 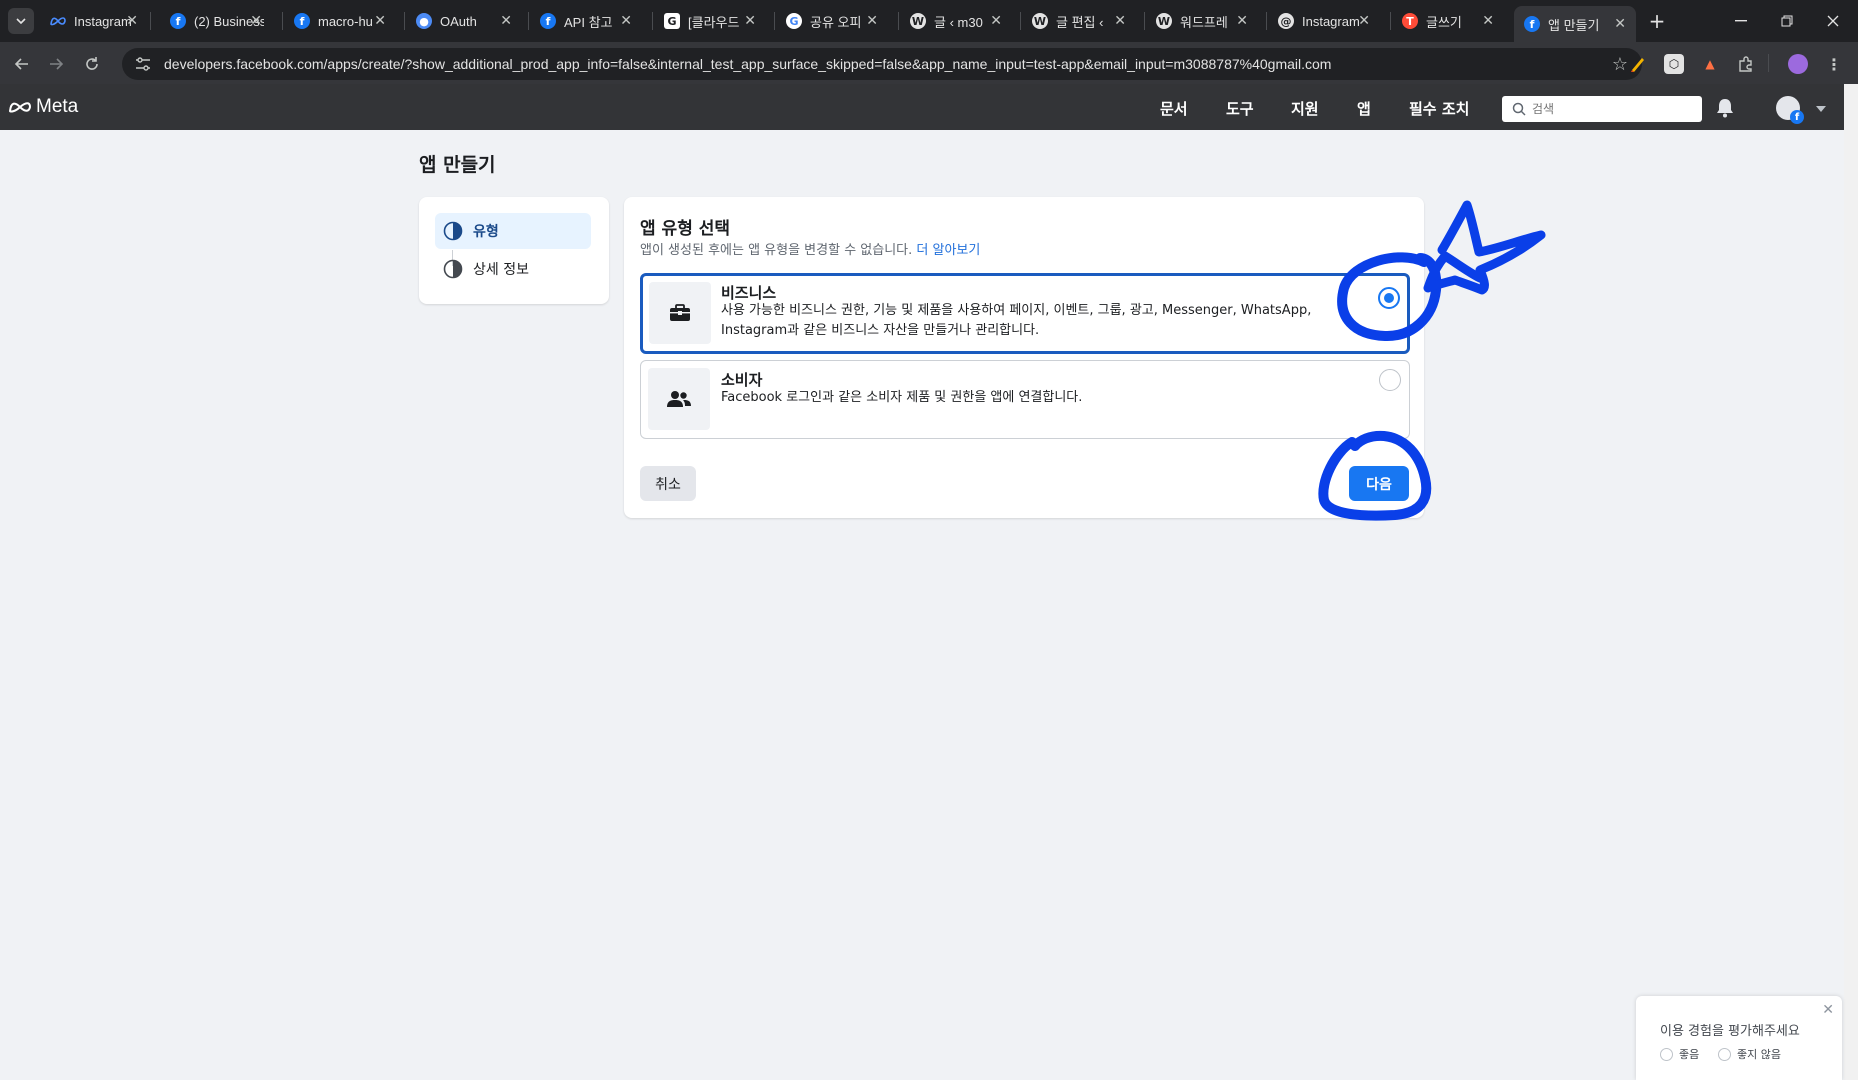 I want to click on page-title: 앱 만들기, so click(x=457, y=165).